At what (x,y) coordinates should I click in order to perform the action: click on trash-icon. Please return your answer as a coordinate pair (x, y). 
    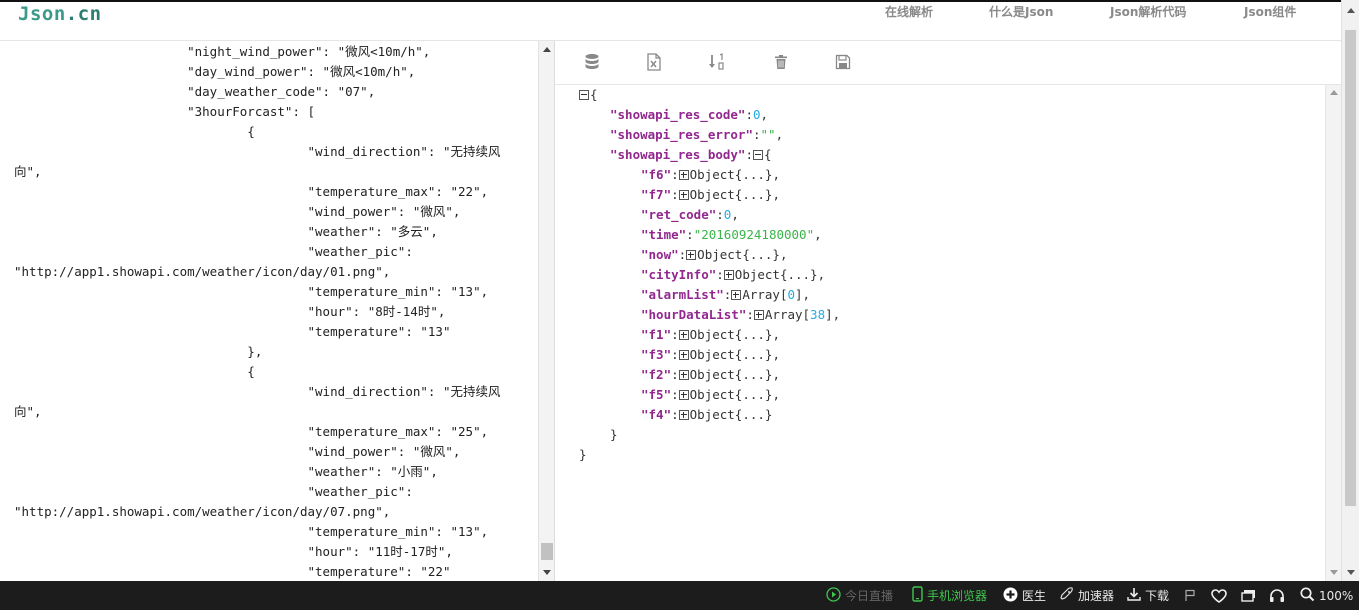
    Looking at the image, I should click on (781, 62).